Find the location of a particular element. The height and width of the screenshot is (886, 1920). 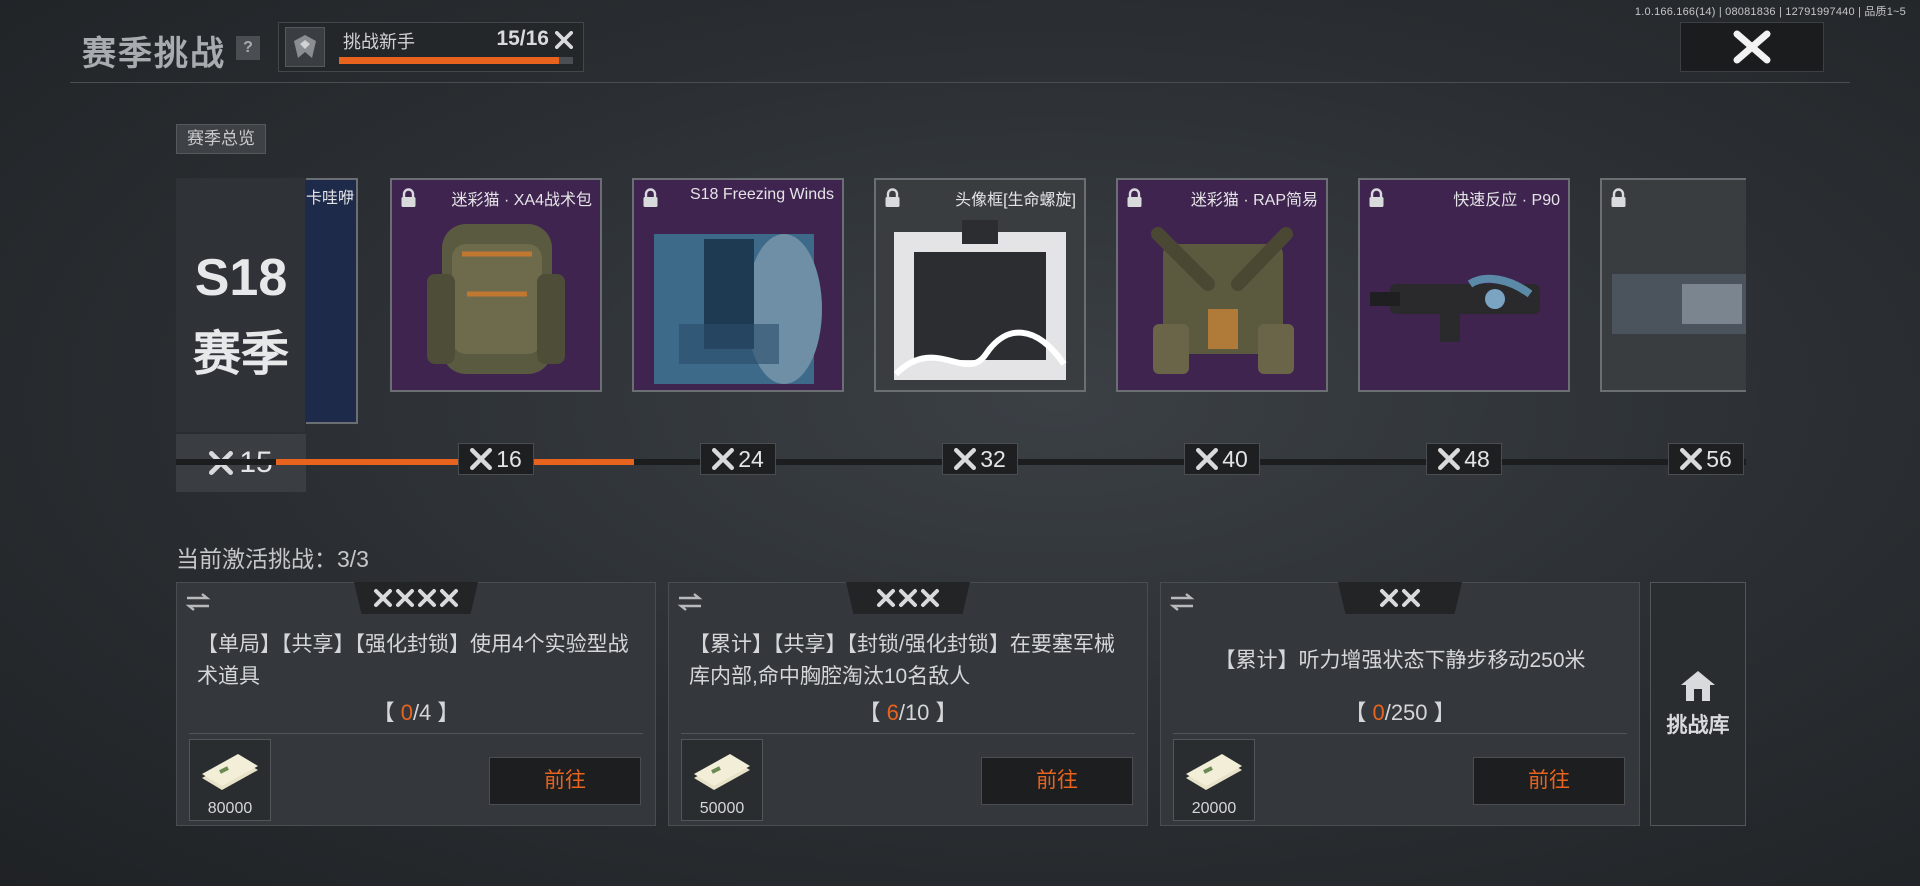

challenge-card: 【单局】【共享】【强化封锁】使用4个实验型战术道具【 0/4 】 80000 前往 is located at coordinates (416, 704).